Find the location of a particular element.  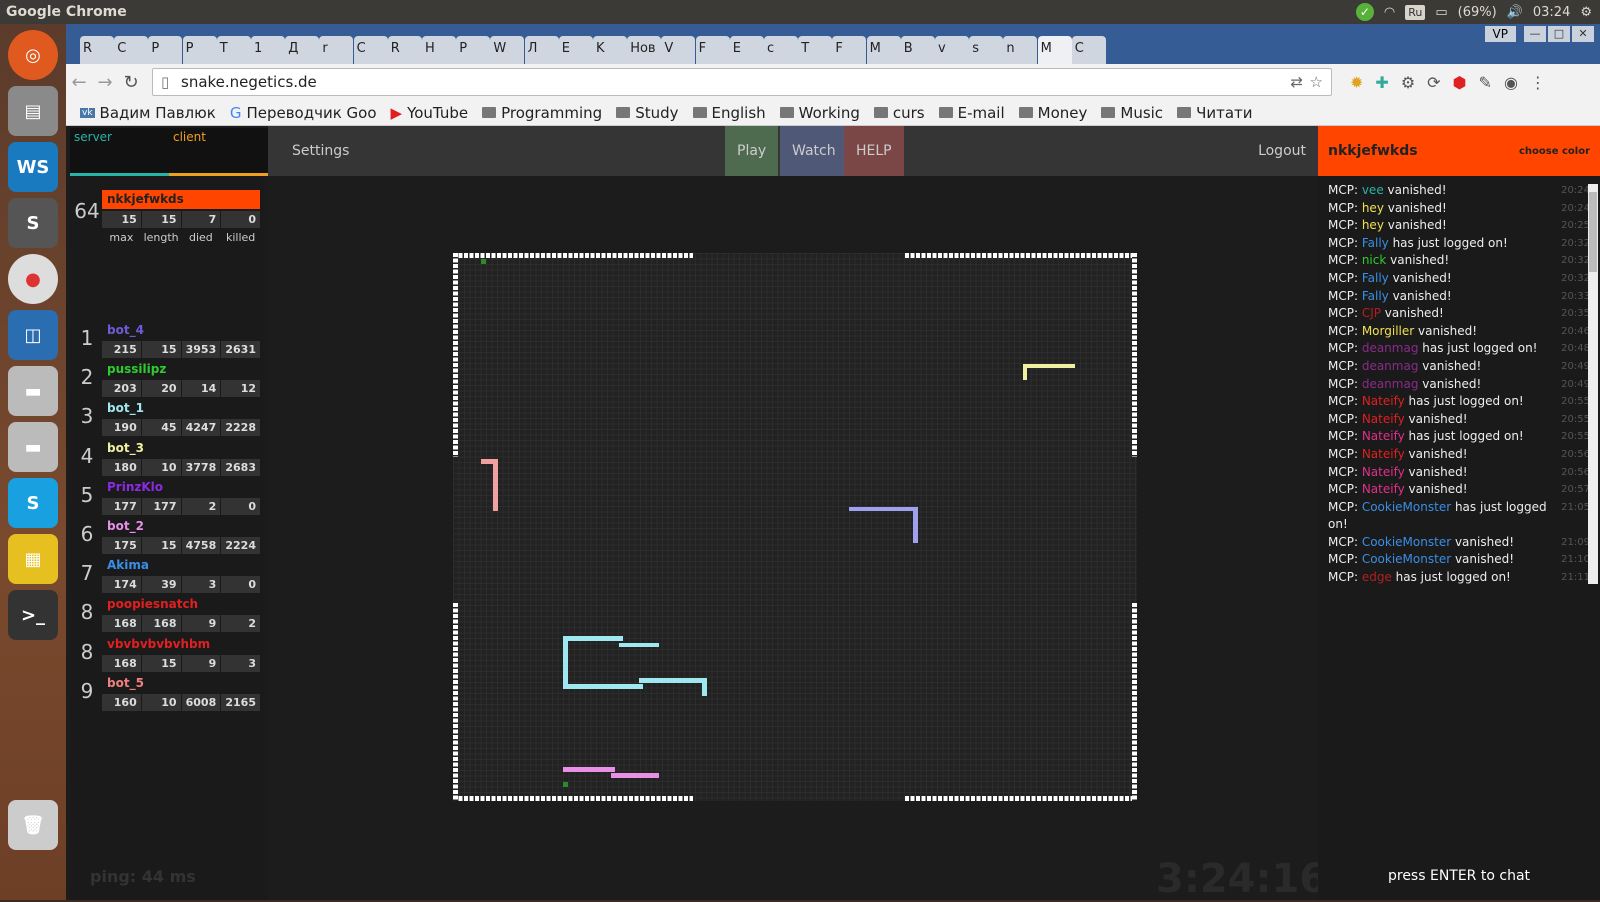

unity-launcher: ◎ ▤ WS S ● ◫ ▬ ▬ S ▦ >_ 🗑 is located at coordinates (33, 462).